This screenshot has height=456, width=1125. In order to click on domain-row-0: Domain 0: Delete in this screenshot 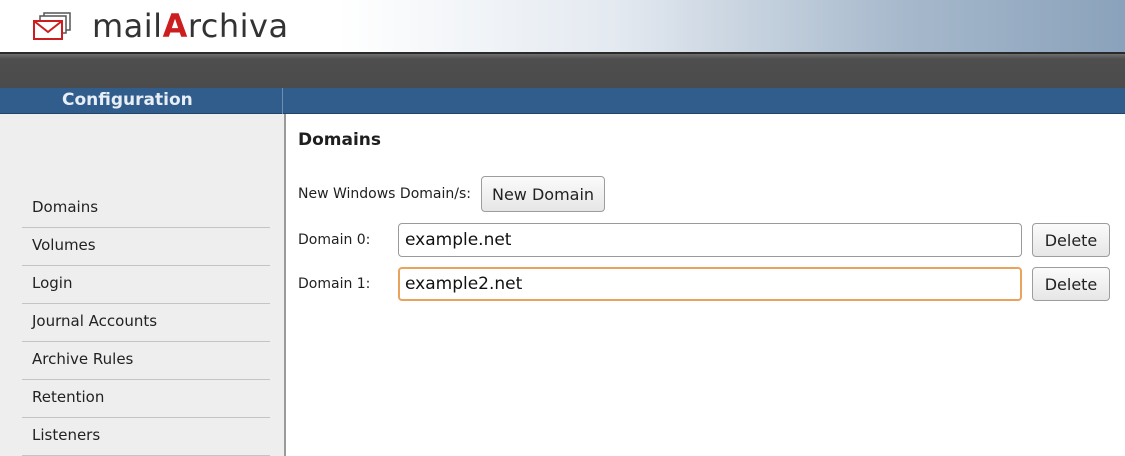, I will do `click(704, 240)`.